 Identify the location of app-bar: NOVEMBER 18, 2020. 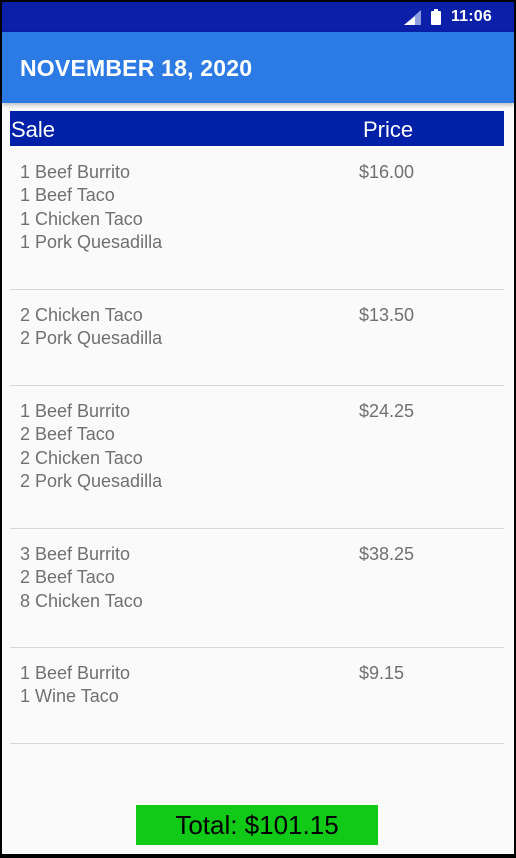
(258, 67).